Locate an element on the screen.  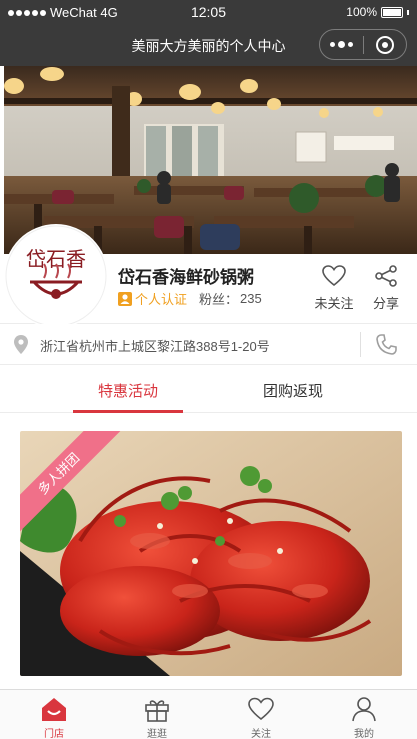
tabbar-label-store: 门店 is located at coordinates (54, 734).